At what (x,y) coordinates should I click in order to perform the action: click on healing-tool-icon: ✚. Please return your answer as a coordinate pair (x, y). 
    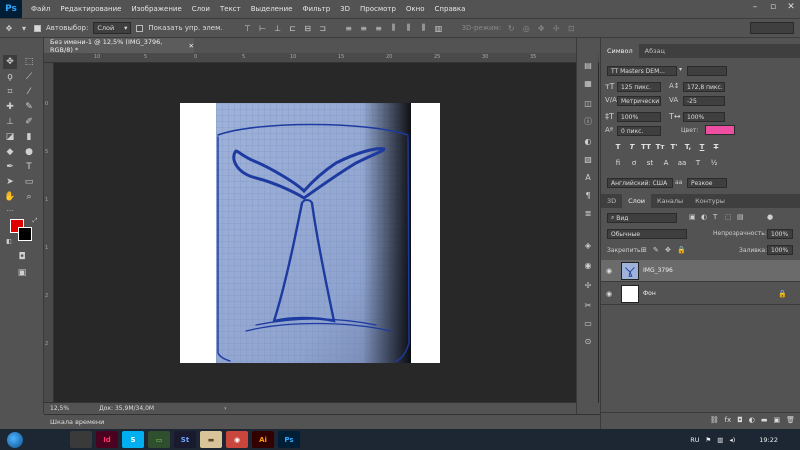
    Looking at the image, I should click on (10, 107).